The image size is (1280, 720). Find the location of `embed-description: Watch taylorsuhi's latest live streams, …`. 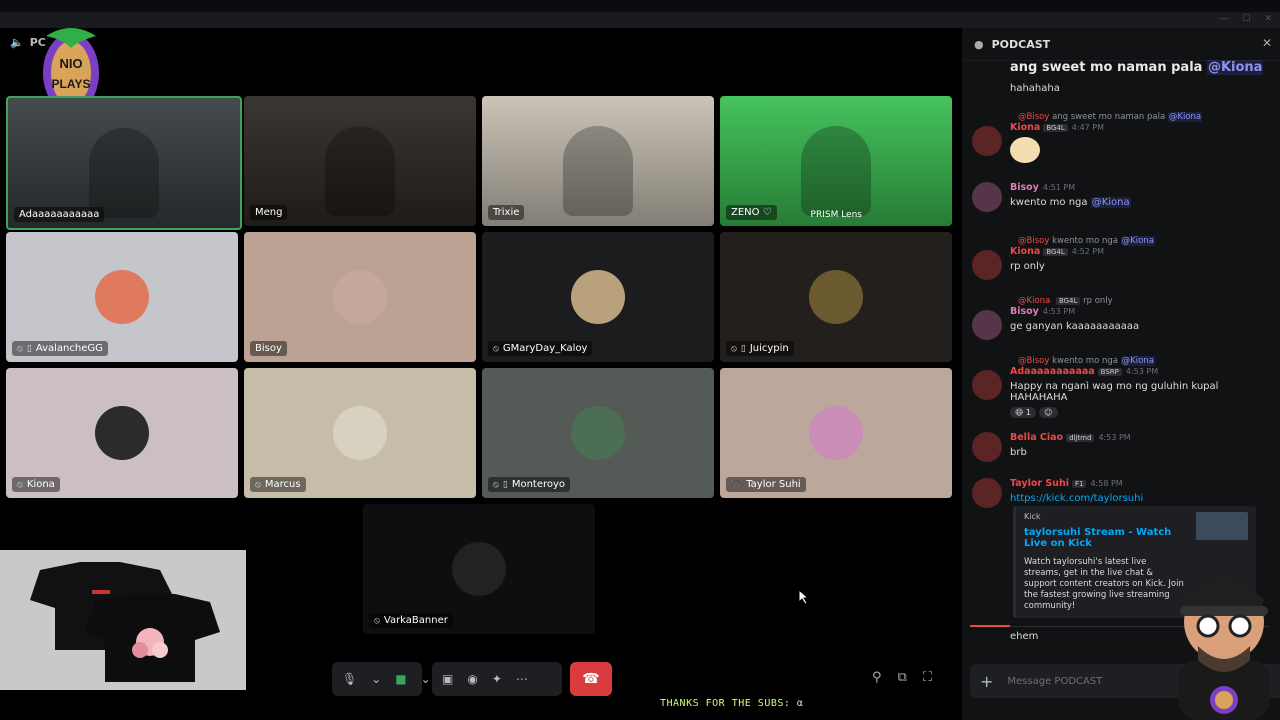

embed-description: Watch taylorsuhi's latest live streams, … is located at coordinates (1104, 584).